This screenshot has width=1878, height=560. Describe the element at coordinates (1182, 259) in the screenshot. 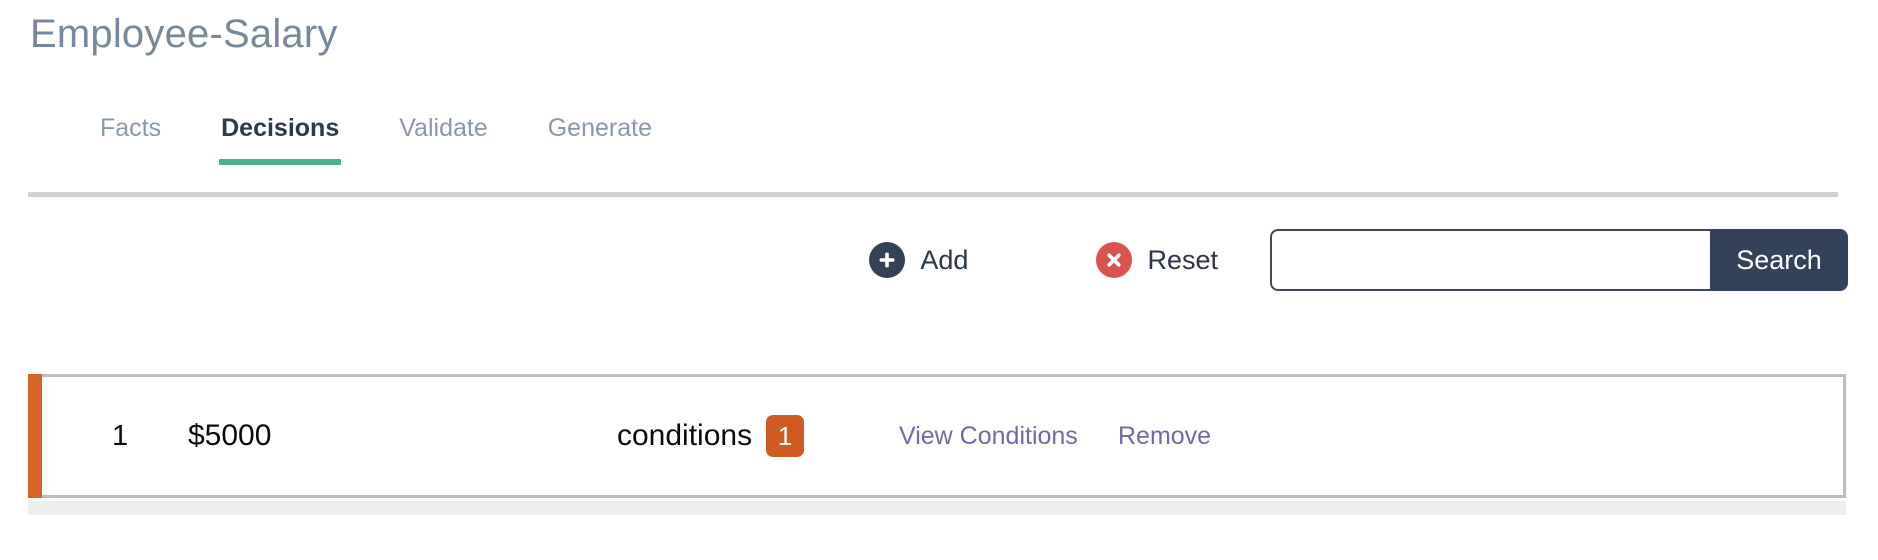

I see `reset-button-label: Reset` at that location.